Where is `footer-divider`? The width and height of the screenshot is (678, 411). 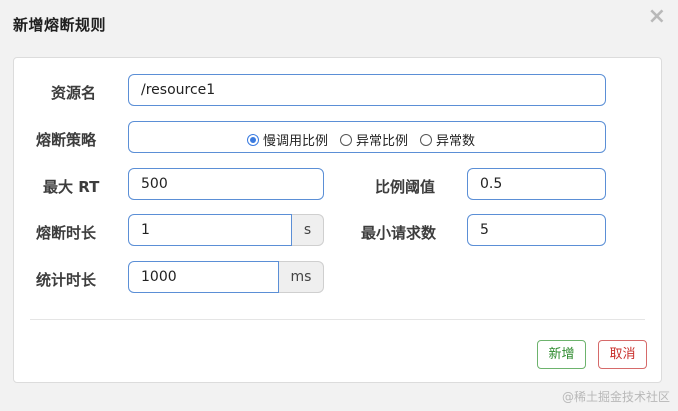
footer-divider is located at coordinates (337, 319).